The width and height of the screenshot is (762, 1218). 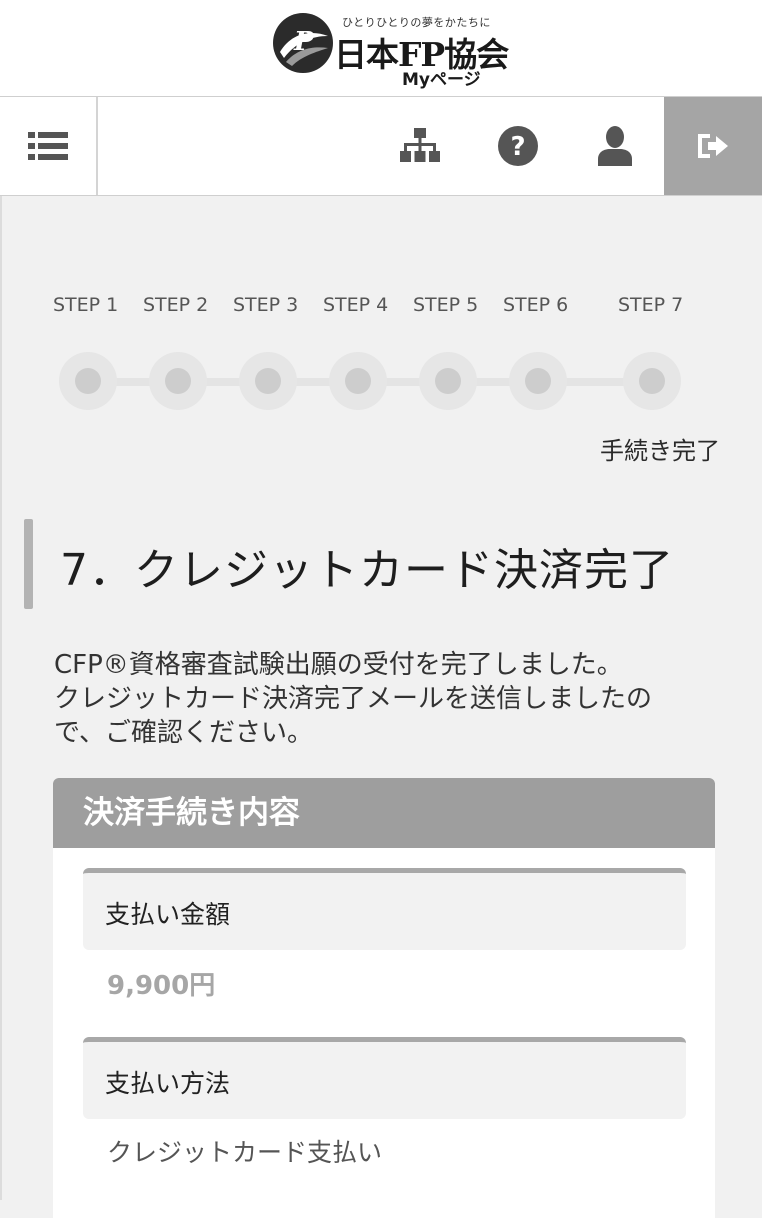 I want to click on sitemap-icon, so click(x=420, y=145).